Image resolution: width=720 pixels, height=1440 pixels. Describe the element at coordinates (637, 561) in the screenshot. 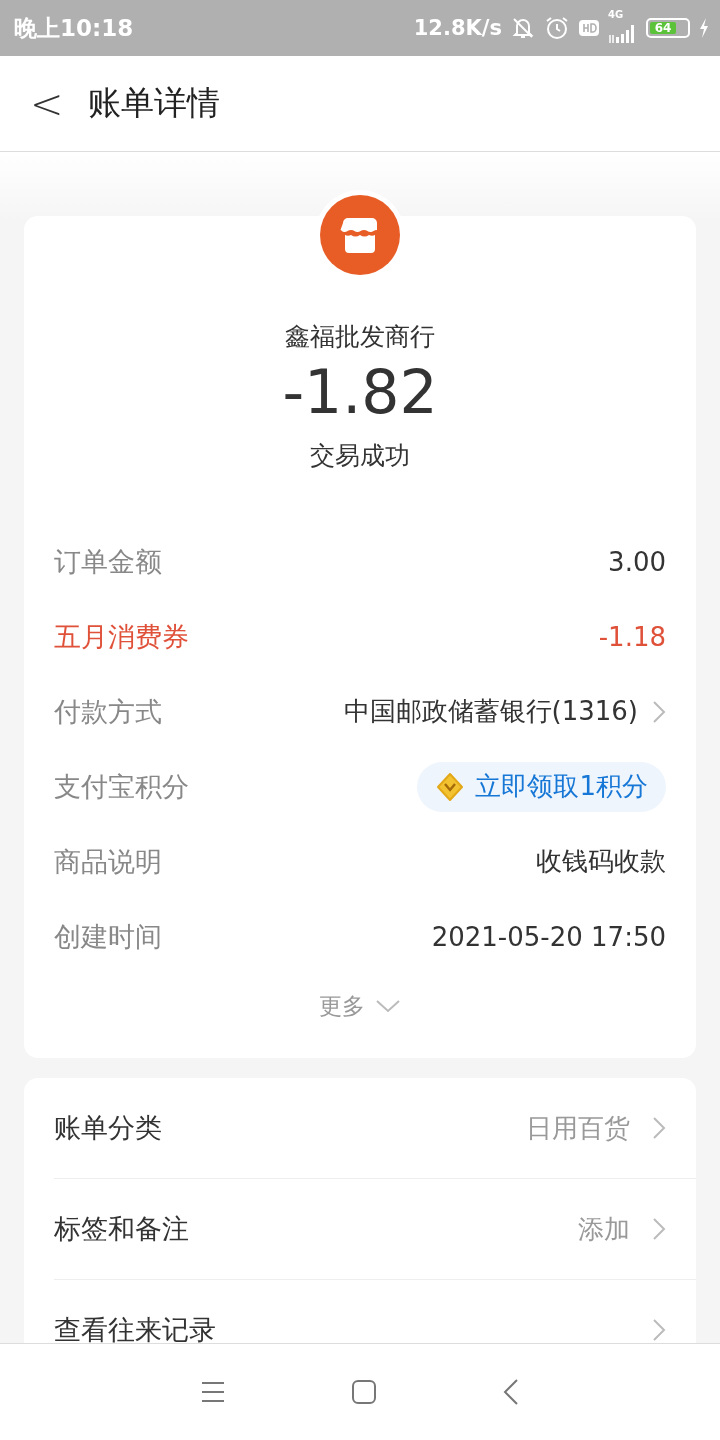

I see `detail-value: 3.00` at that location.